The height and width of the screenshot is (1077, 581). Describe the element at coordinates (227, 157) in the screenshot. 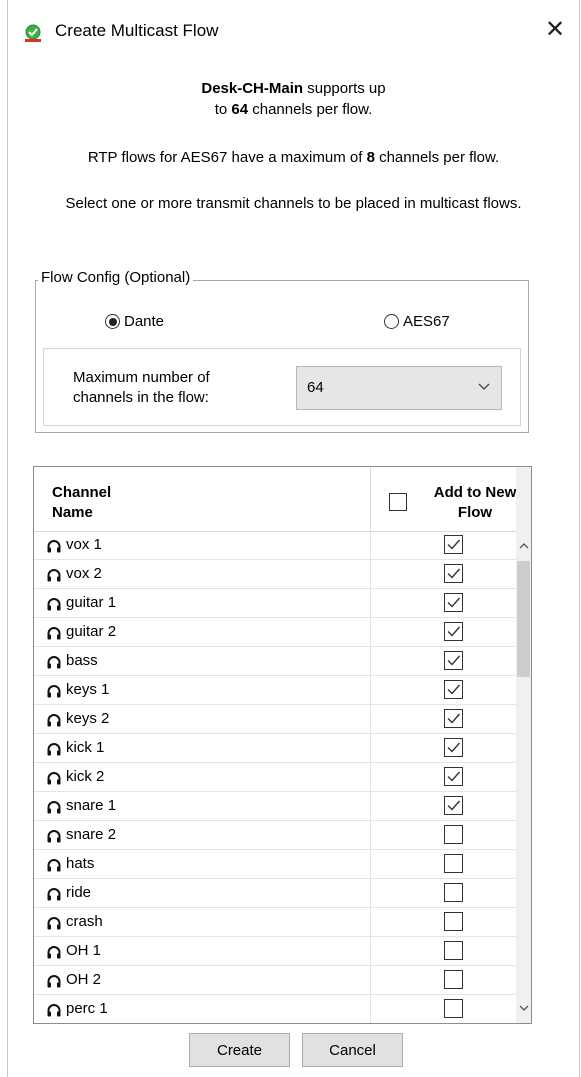

I see `aes67-text-a: RTP flows for AES67 have a maximum of` at that location.